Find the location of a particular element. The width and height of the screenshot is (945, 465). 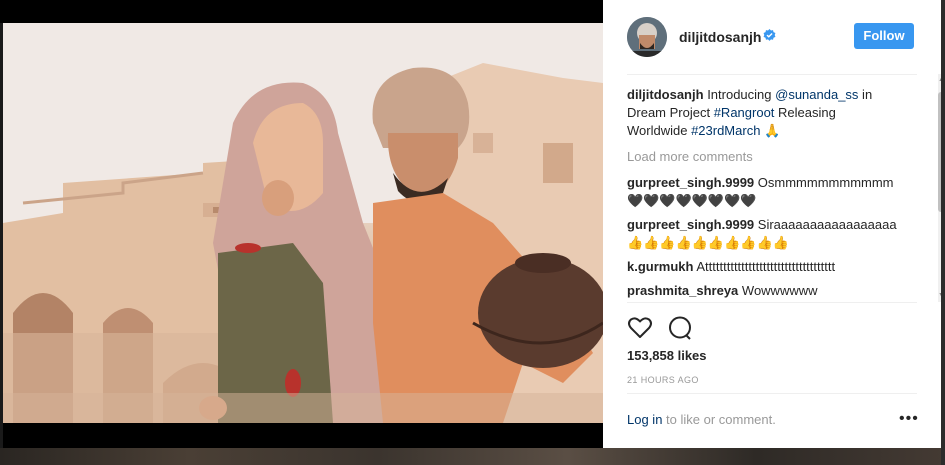

caption-mention-link: @sunanda_ss is located at coordinates (816, 94).